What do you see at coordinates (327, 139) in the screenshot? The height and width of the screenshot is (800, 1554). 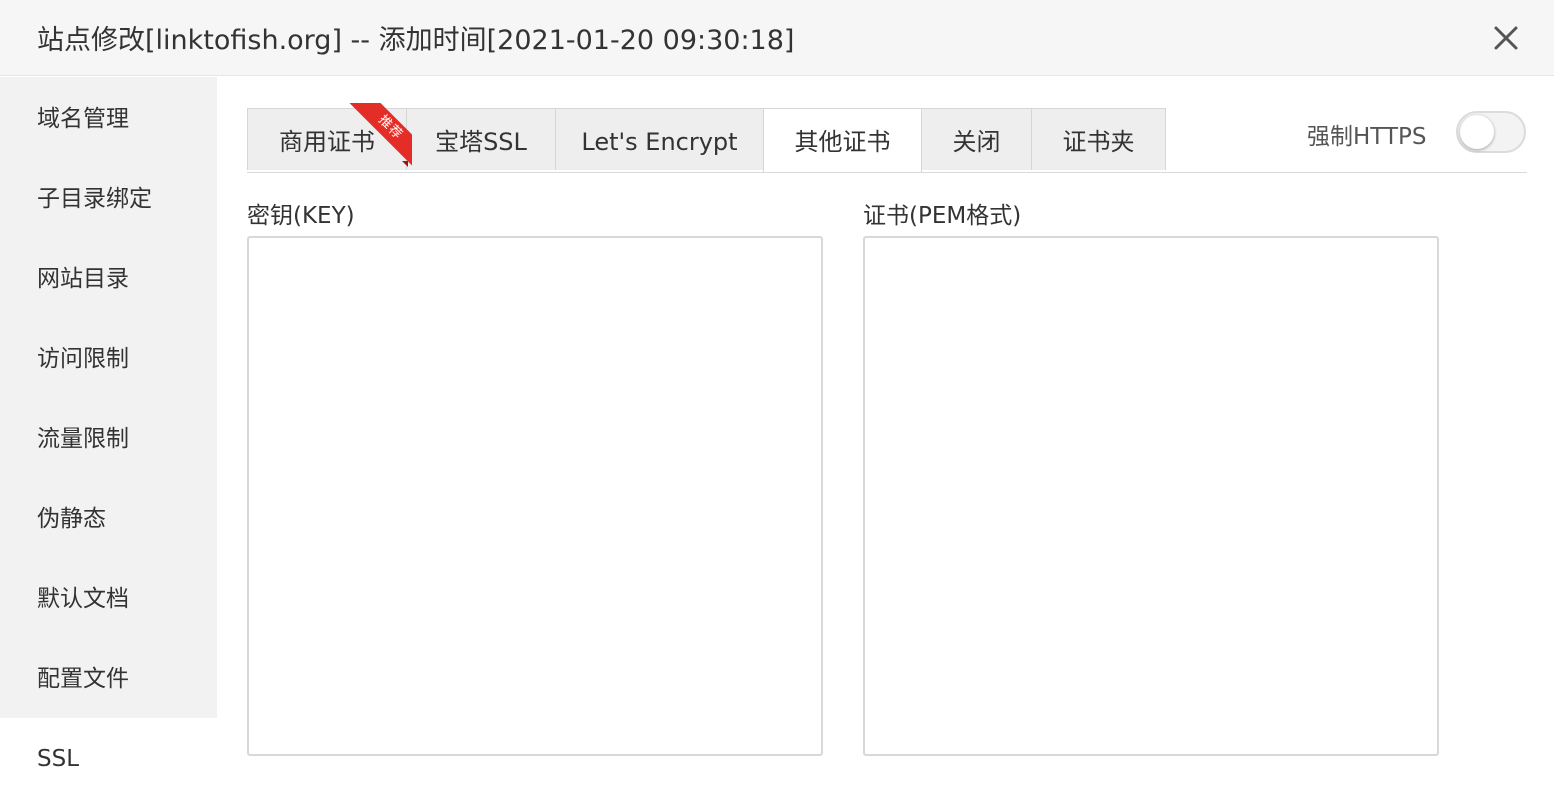 I see `tab-commercial-cert: 商用证书` at bounding box center [327, 139].